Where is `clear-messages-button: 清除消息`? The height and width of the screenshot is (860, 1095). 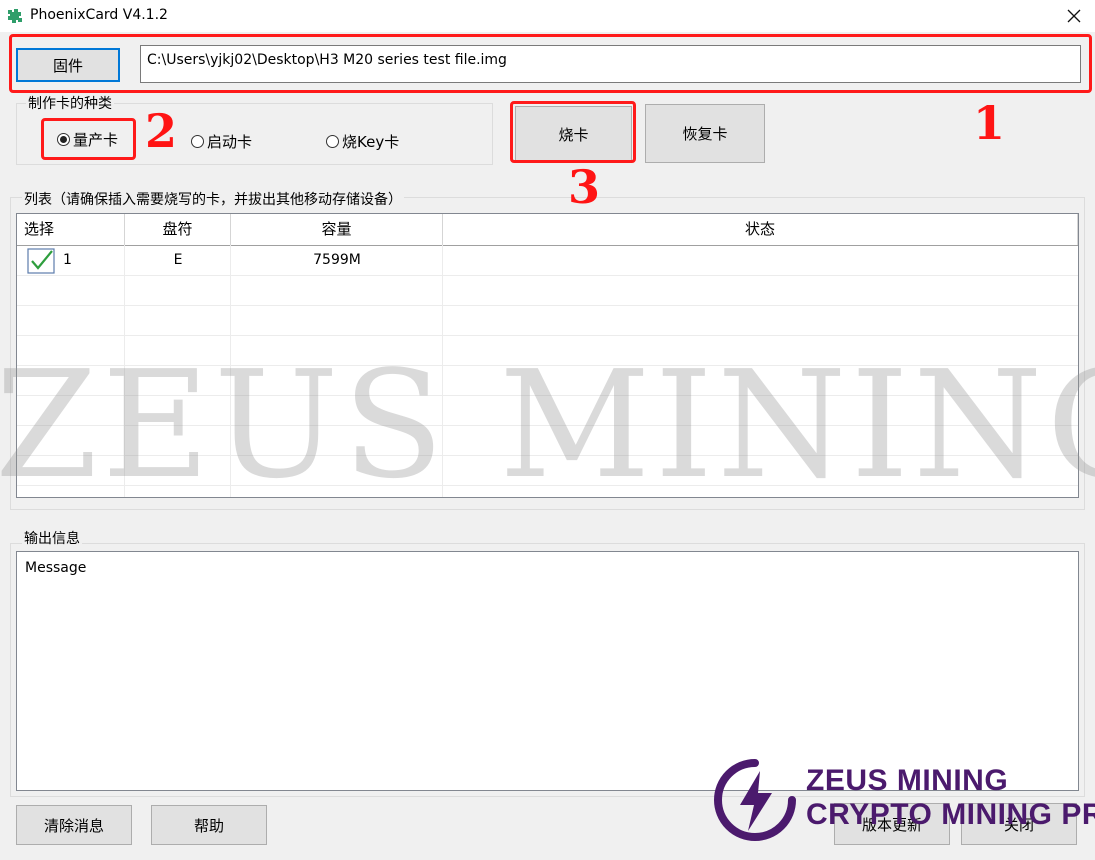 clear-messages-button: 清除消息 is located at coordinates (74, 825).